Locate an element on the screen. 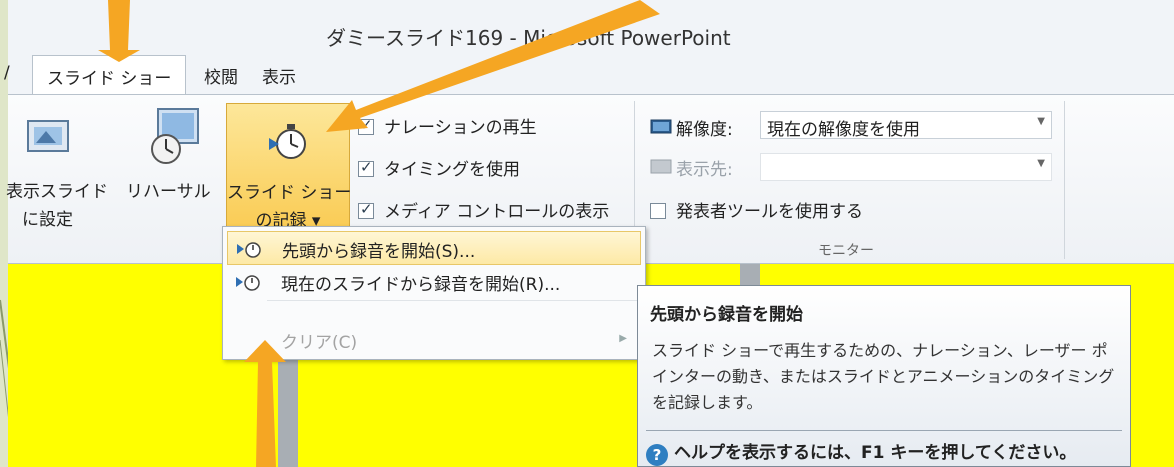 This screenshot has width=1174, height=467. ribbon-tabs: / スライド ショー 校閲 表示 is located at coordinates (589, 75).